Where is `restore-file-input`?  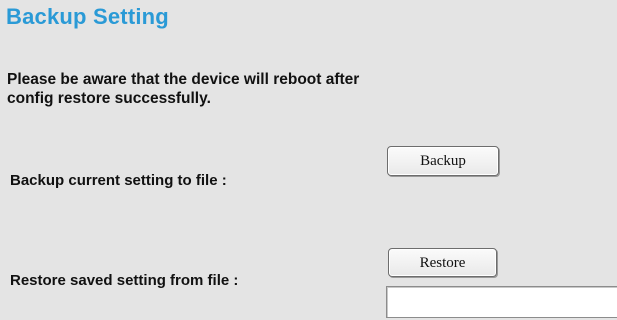
restore-file-input is located at coordinates (501, 302).